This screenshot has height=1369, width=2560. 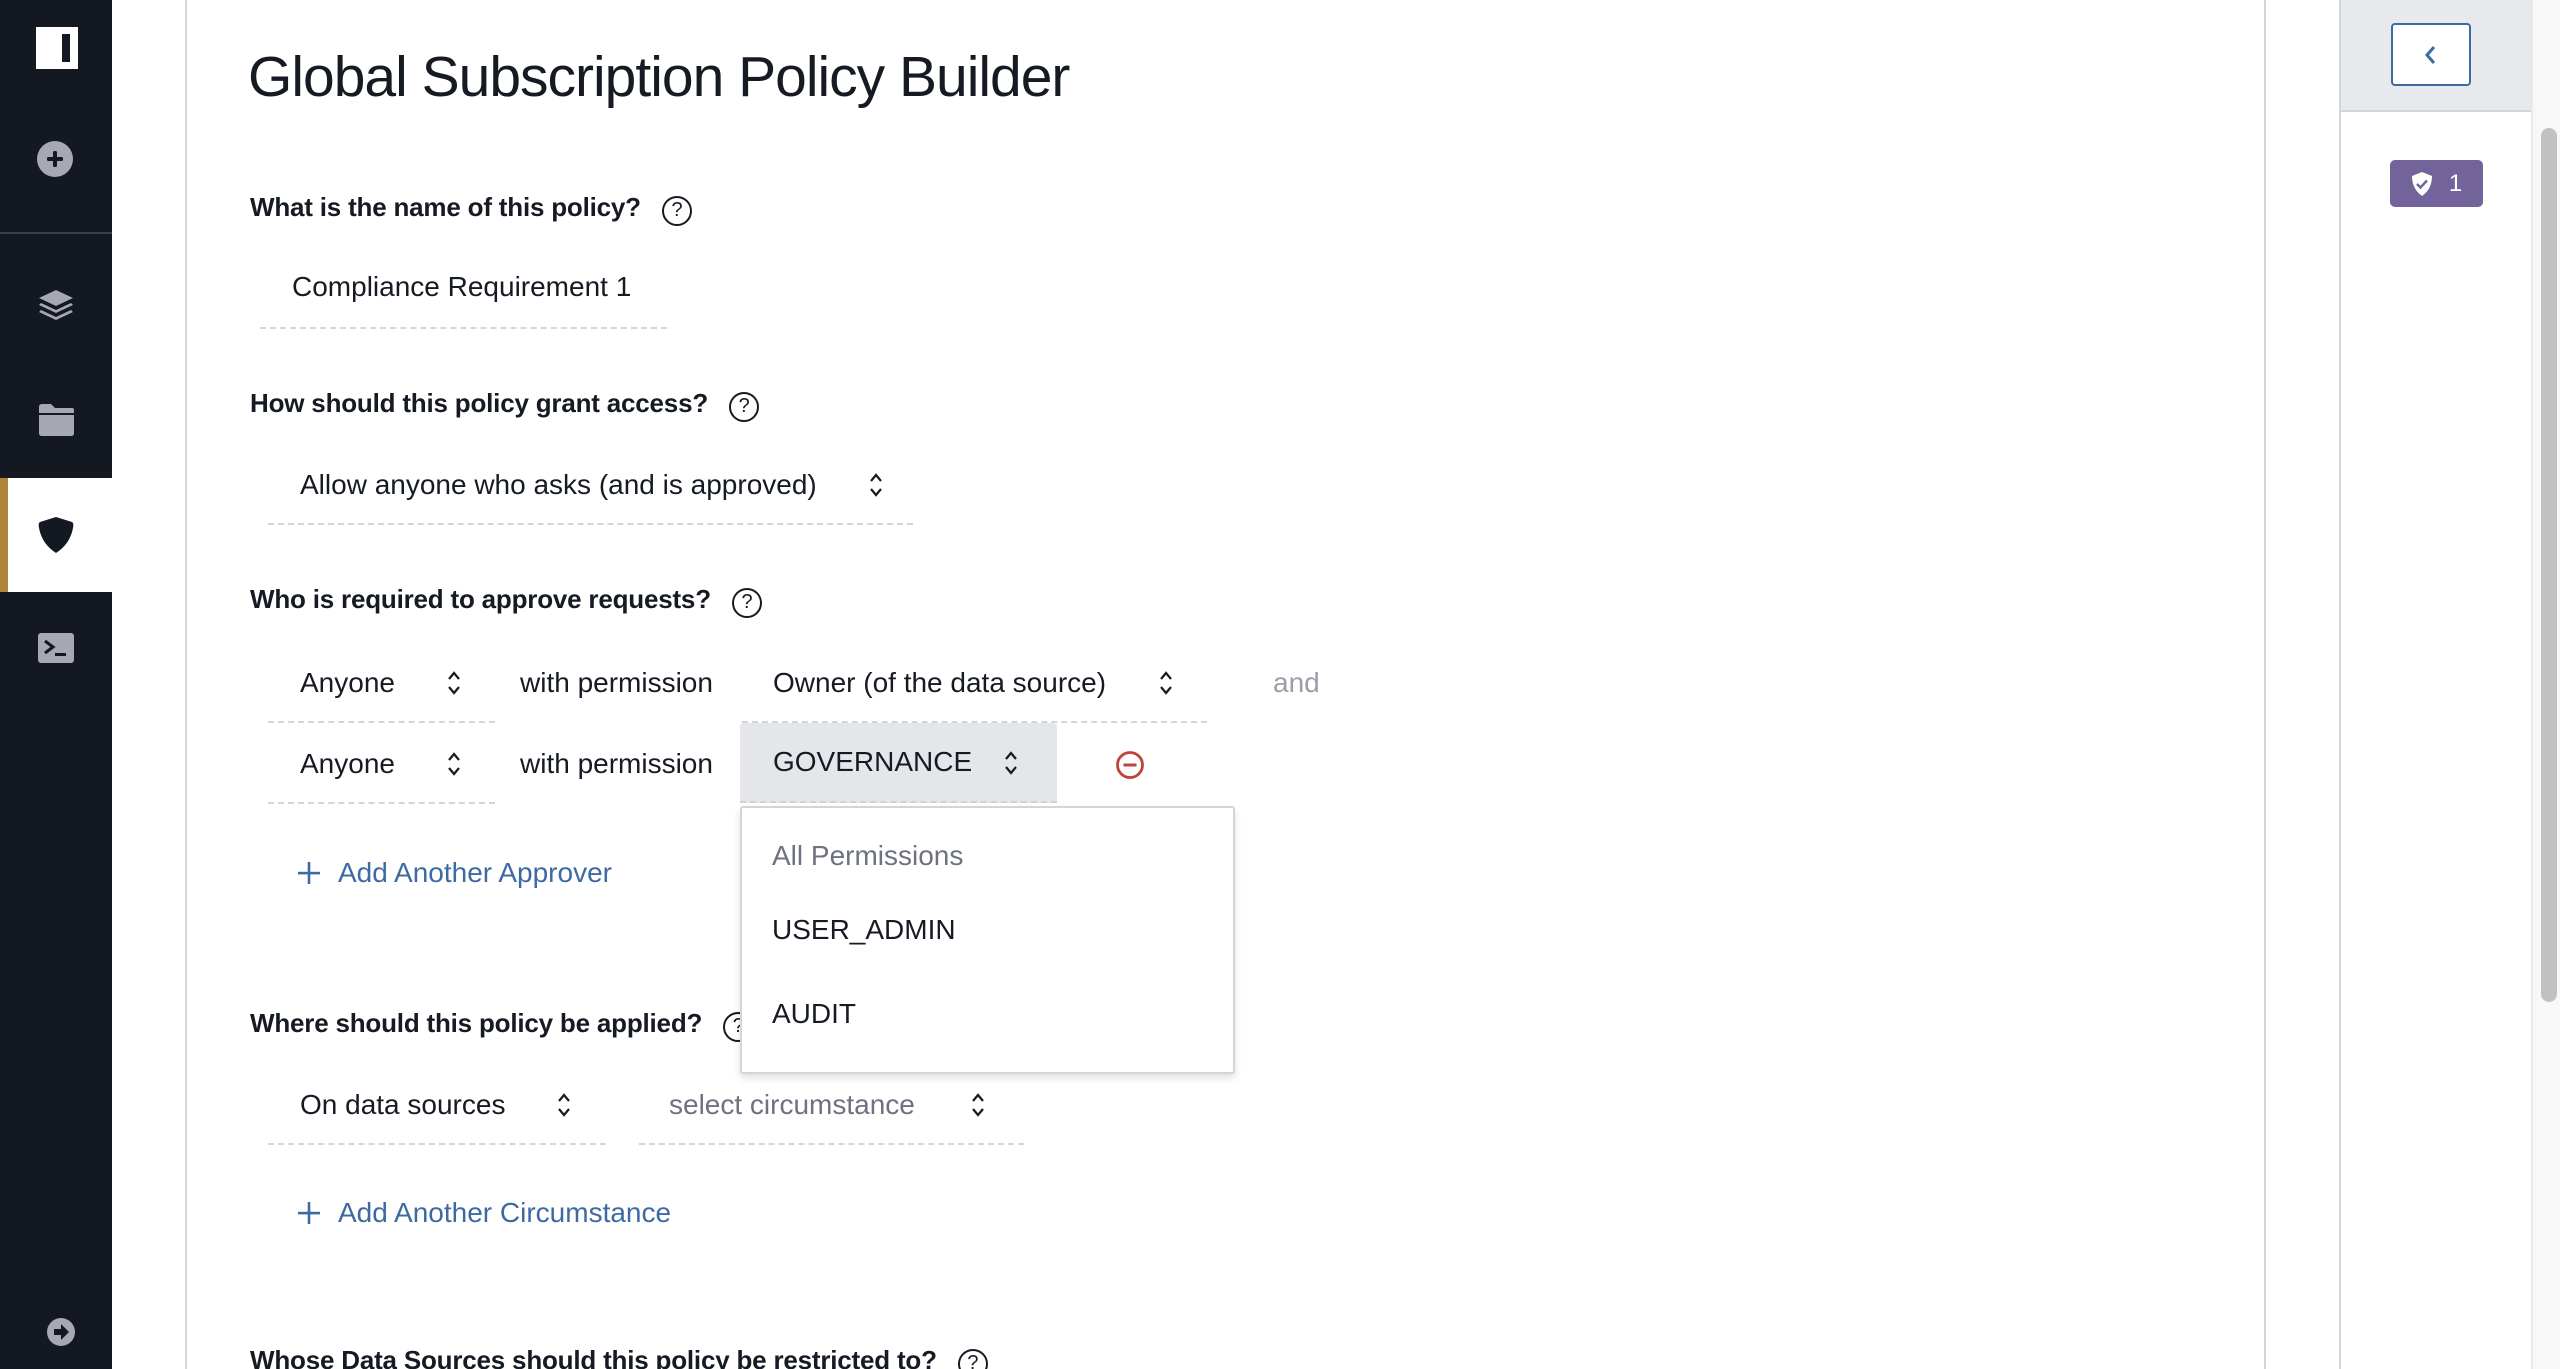 I want to click on layers-icon, so click(x=56, y=305).